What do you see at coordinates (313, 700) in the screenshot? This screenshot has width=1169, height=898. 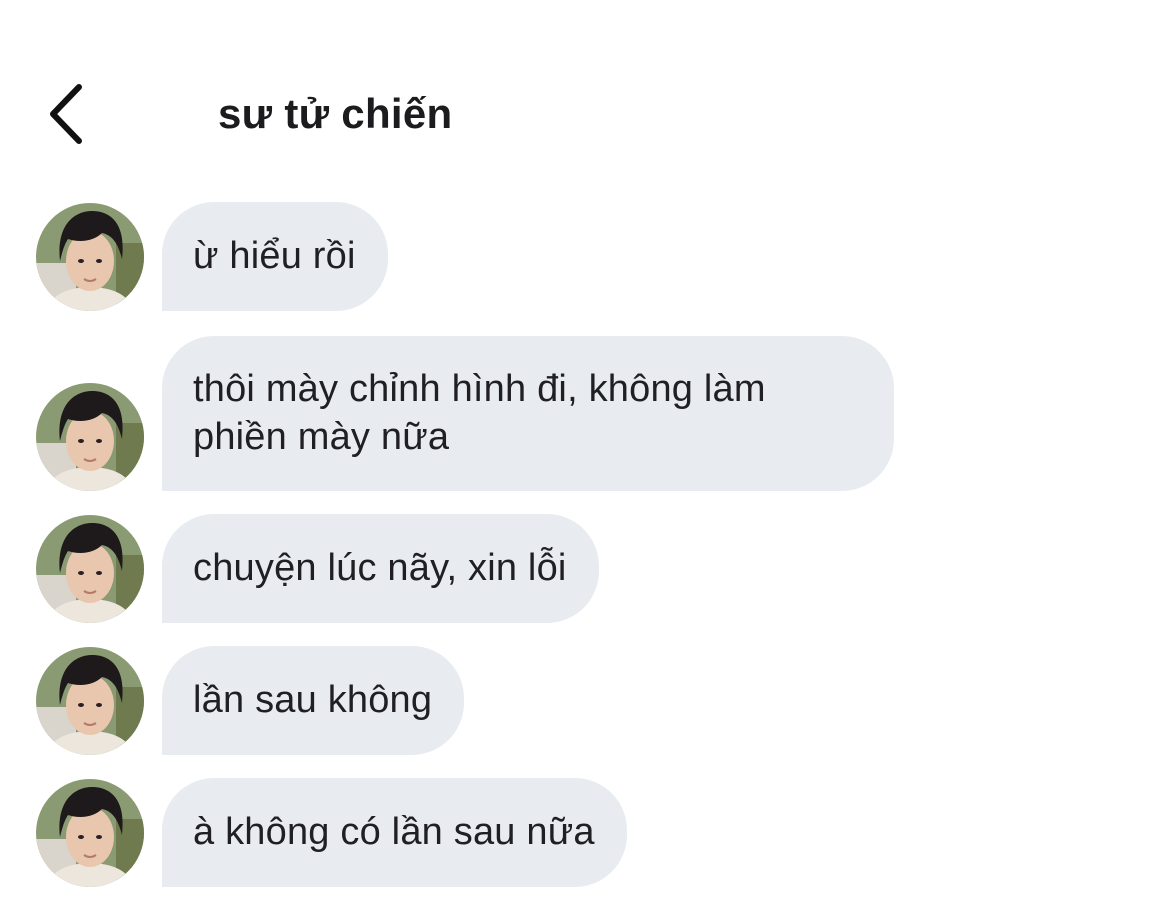 I see `message-bubble: lần sau không` at bounding box center [313, 700].